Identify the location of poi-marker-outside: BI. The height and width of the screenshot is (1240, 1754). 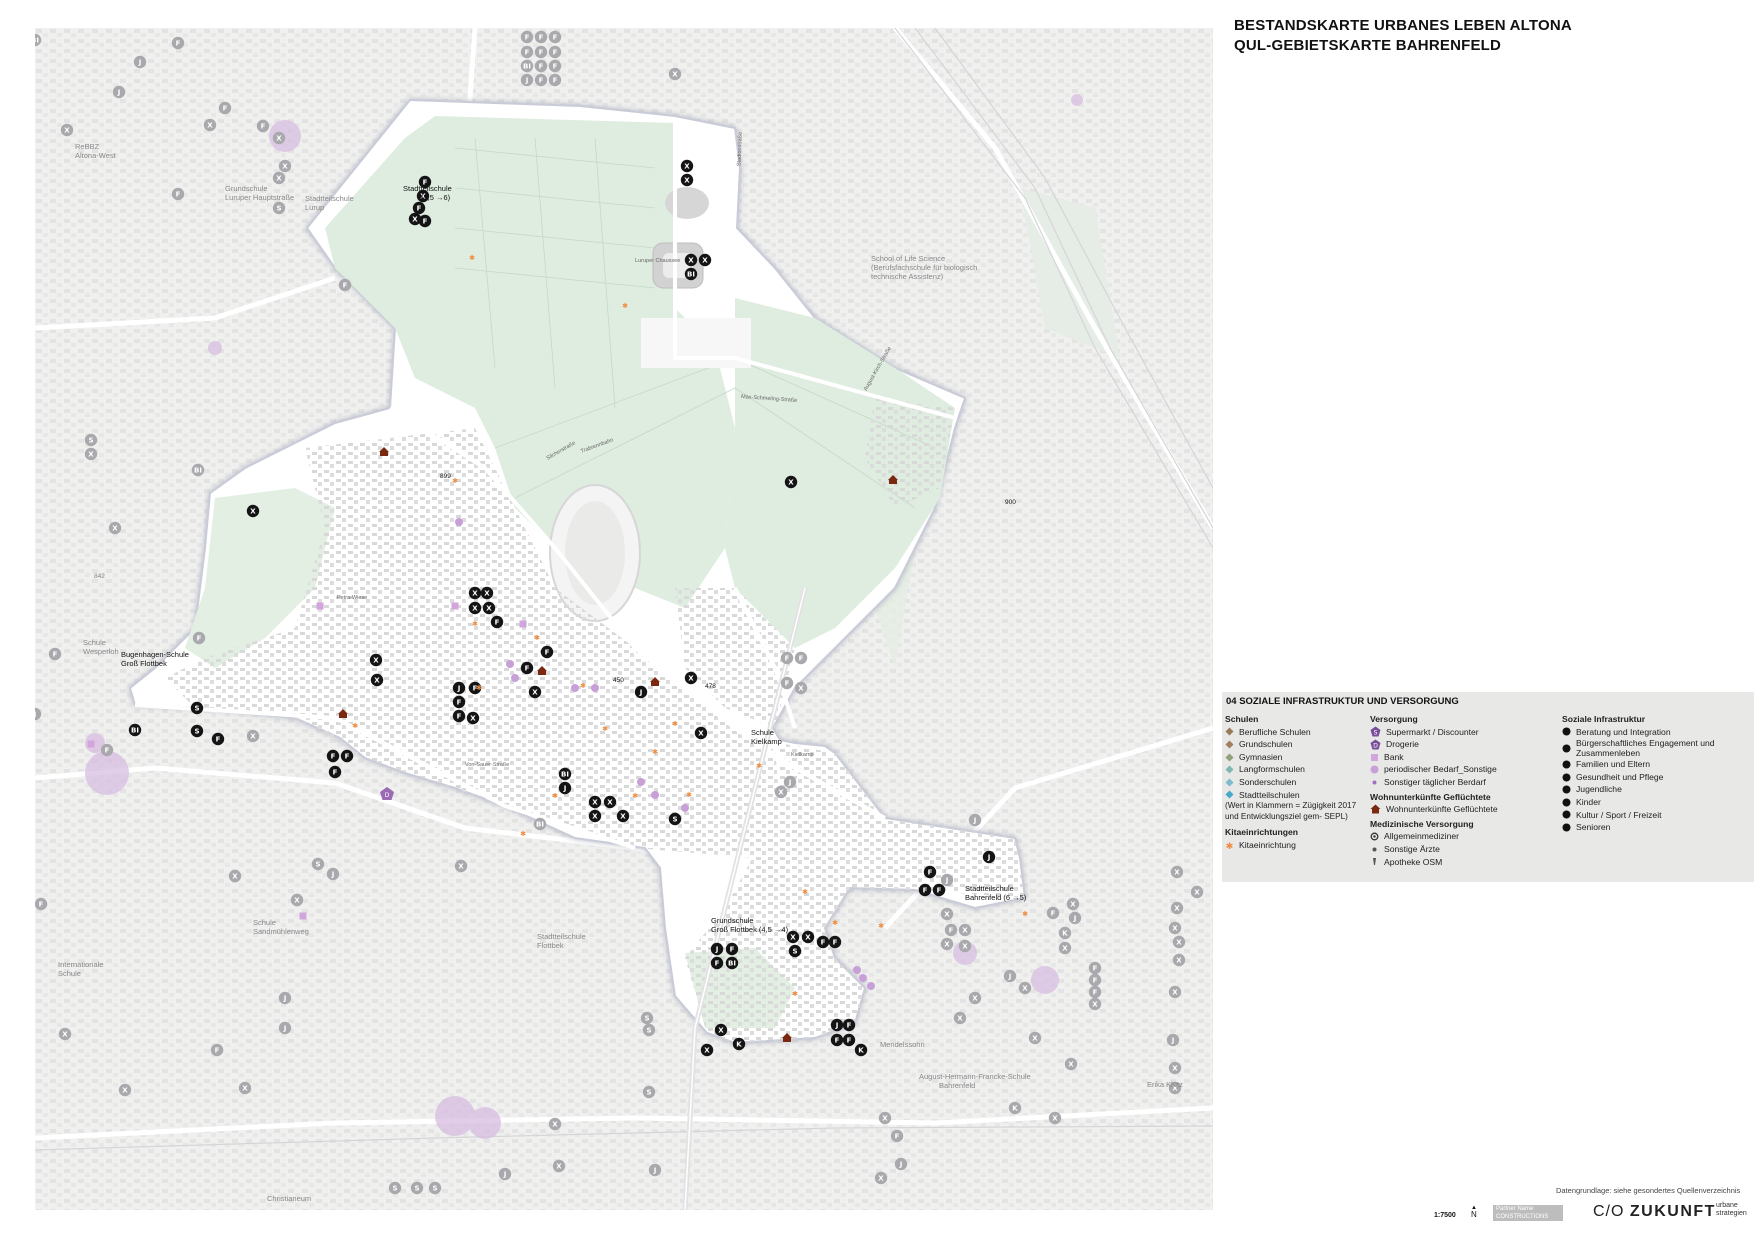
(527, 66).